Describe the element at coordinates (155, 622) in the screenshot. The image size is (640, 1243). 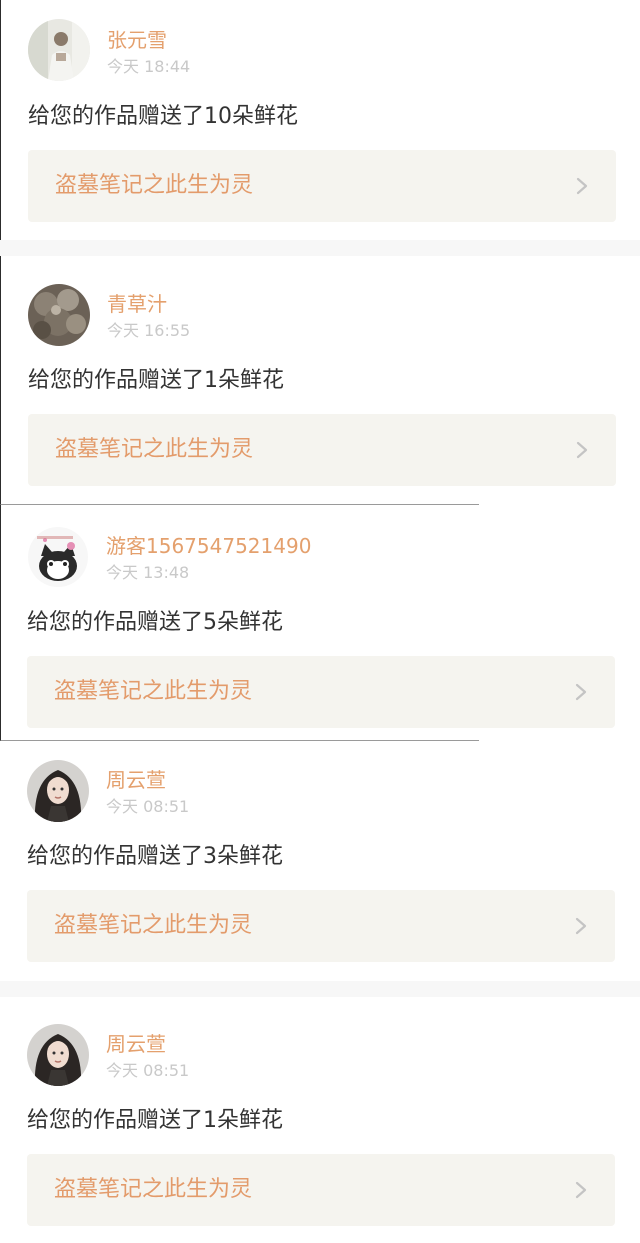
I see `gift-message: 给您的作品赠送了5朵鲜花` at that location.